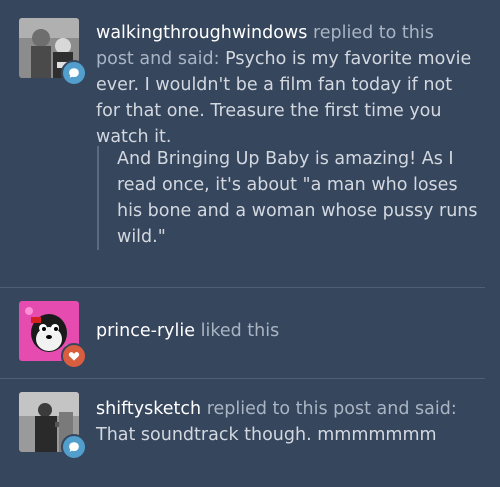 This screenshot has width=500, height=487. Describe the element at coordinates (74, 356) in the screenshot. I see `heart-icon` at that location.